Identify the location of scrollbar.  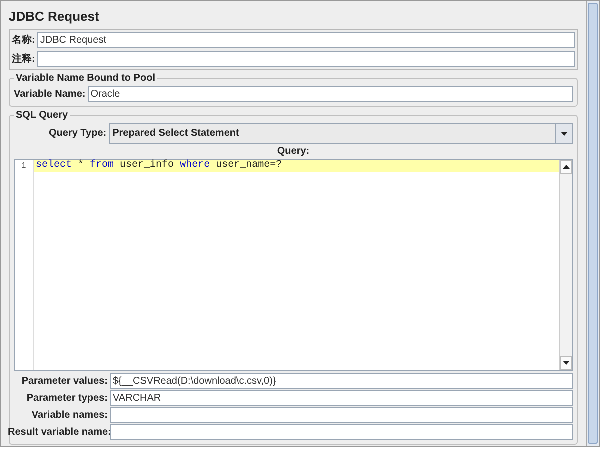
(592, 223).